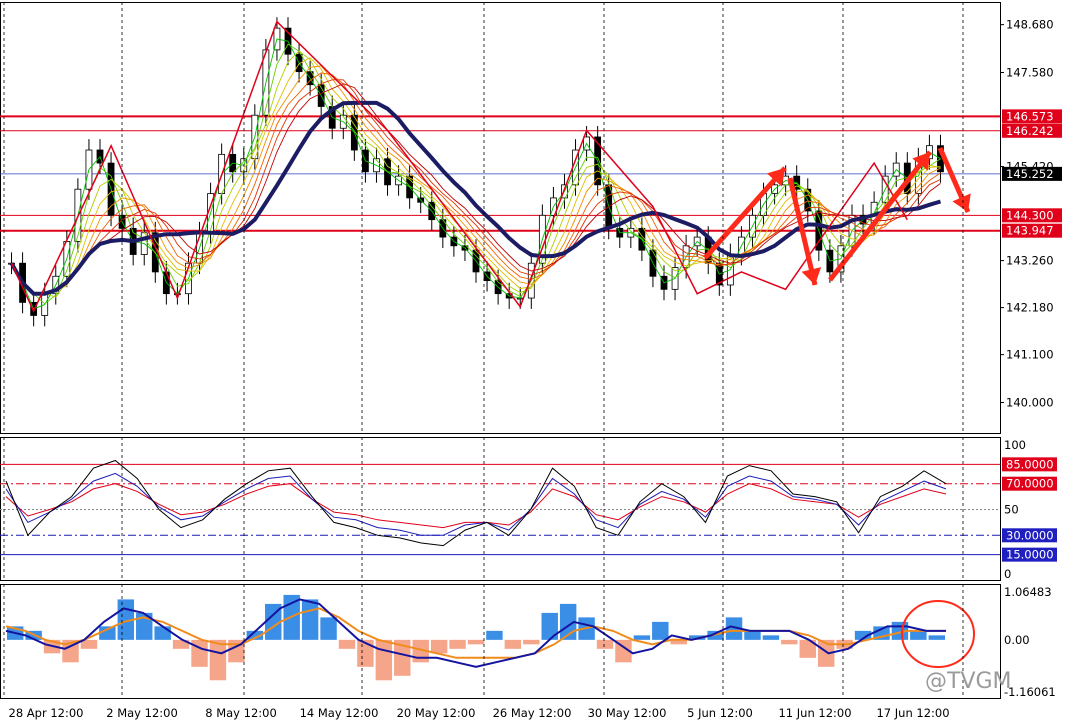  I want to click on price-level-label: 146.242, so click(1030, 131).